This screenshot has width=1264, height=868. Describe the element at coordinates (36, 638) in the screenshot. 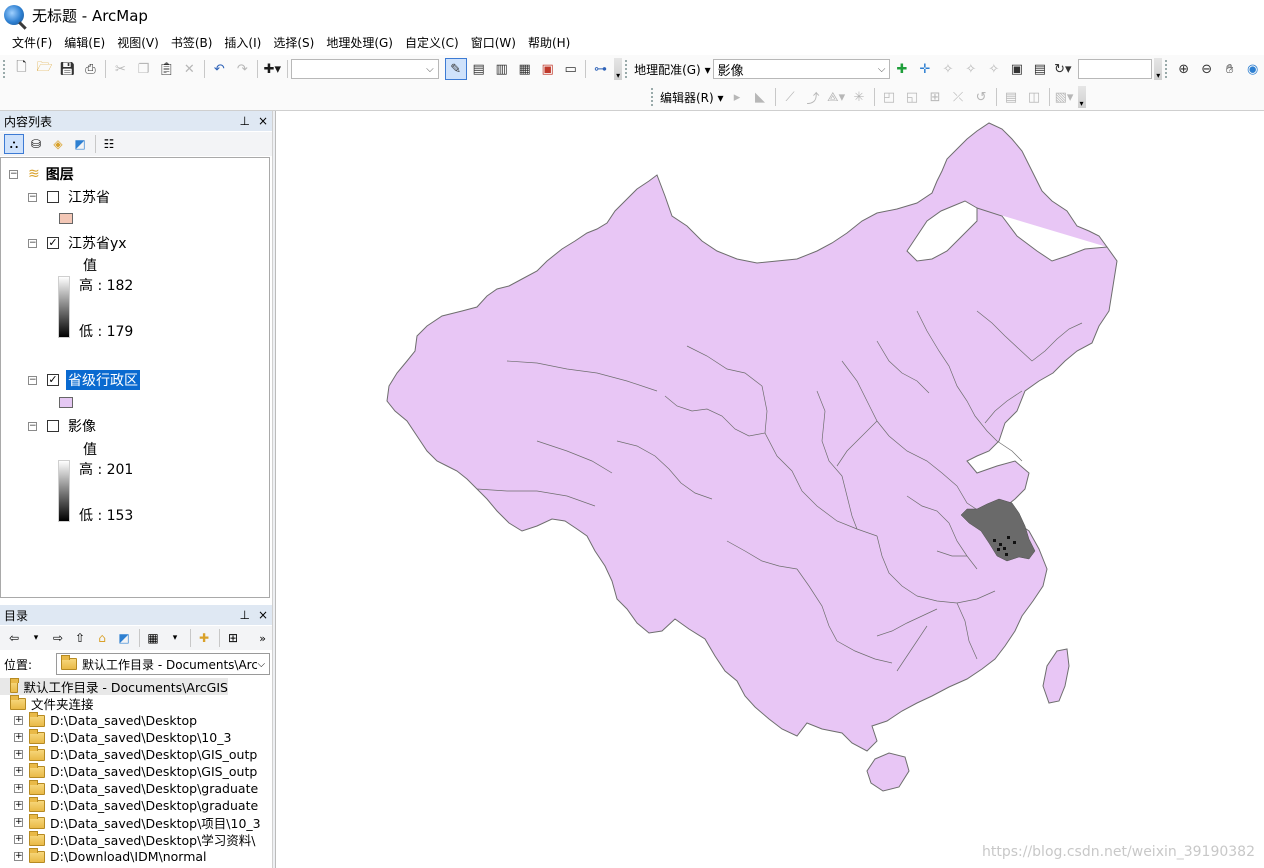

I see `back-dropdown-icon: ▾` at that location.